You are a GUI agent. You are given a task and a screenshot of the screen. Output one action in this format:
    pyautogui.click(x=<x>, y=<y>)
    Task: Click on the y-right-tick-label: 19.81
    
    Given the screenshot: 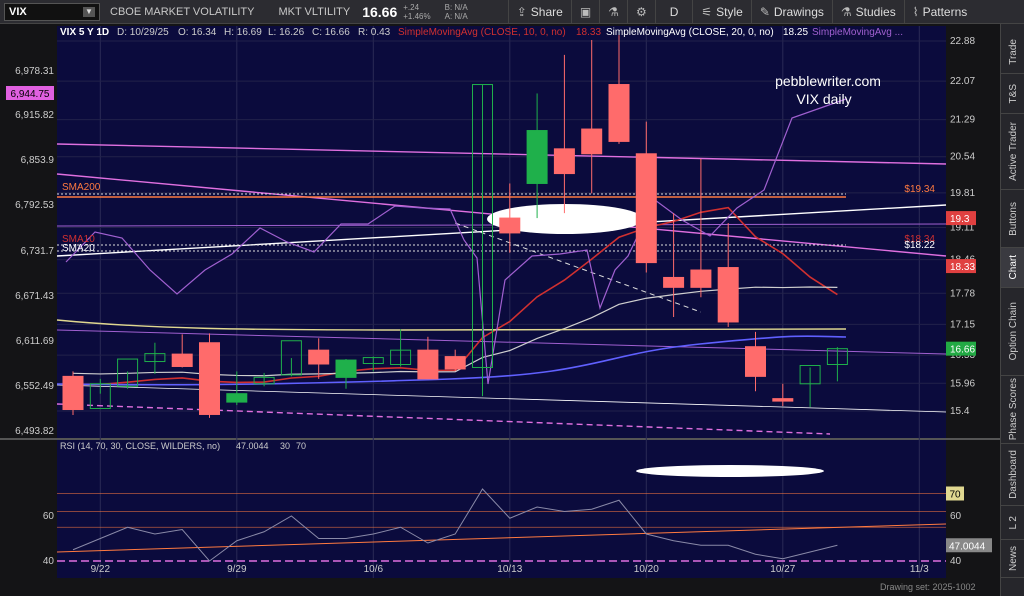 What is the action you would take?
    pyautogui.click(x=962, y=193)
    